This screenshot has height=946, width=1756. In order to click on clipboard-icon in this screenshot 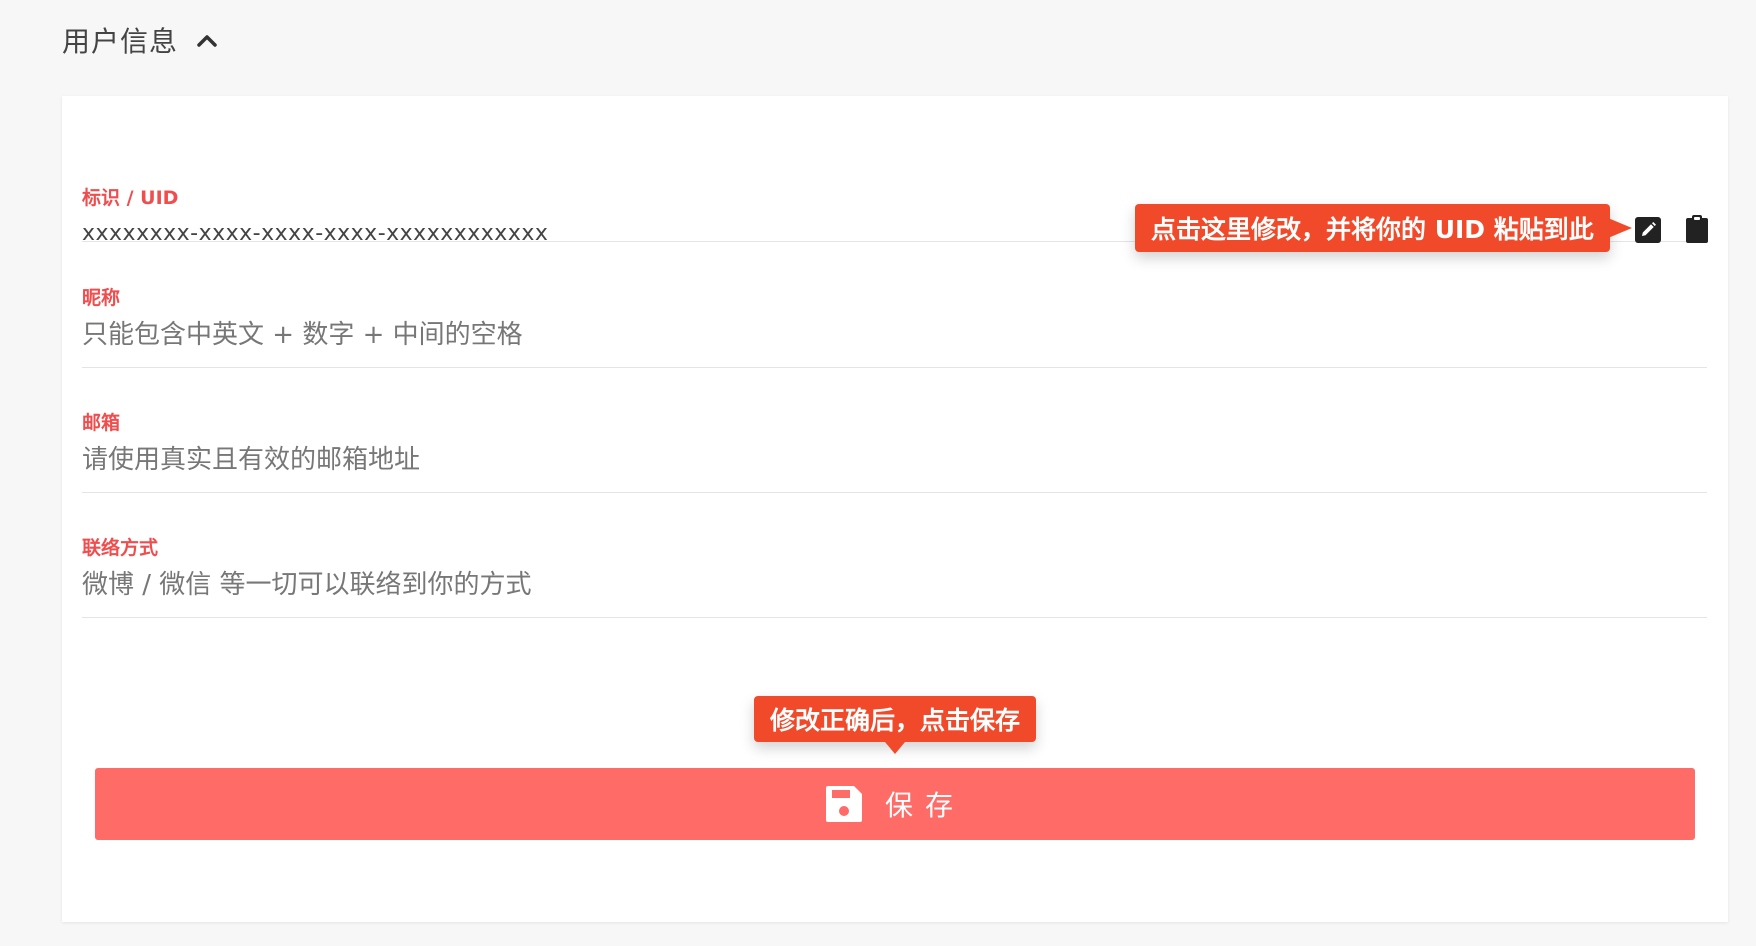, I will do `click(1697, 229)`.